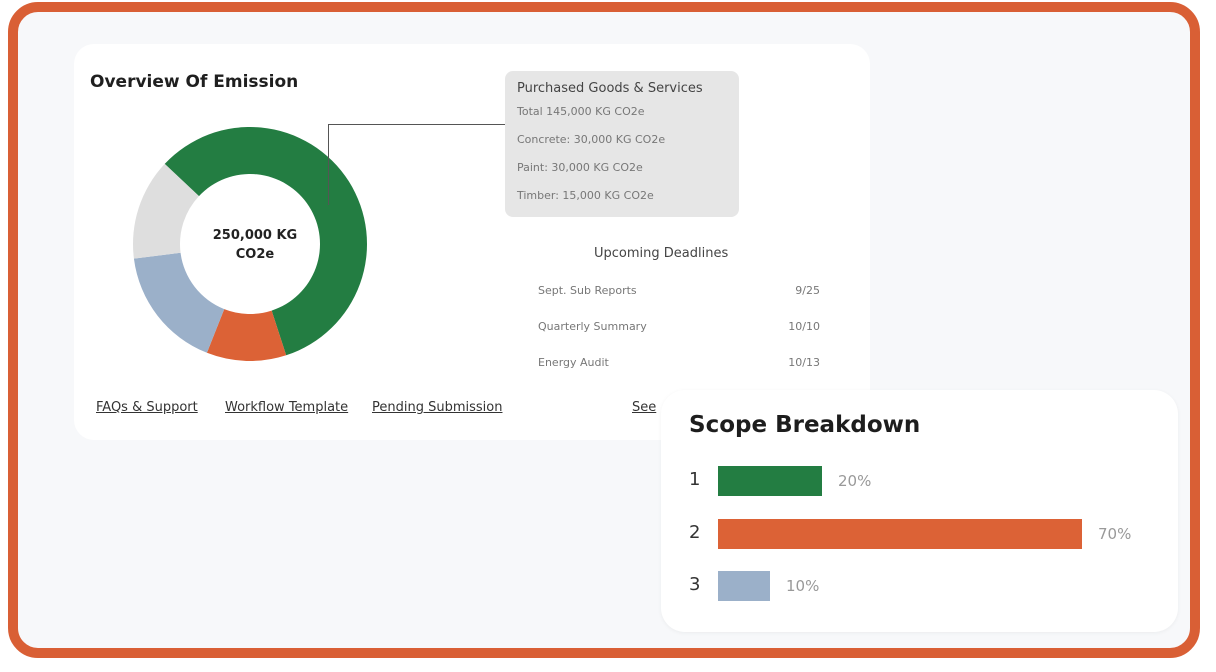 The image size is (1216, 672). What do you see at coordinates (194, 82) in the screenshot?
I see `overview-title: Overview Of Emission` at bounding box center [194, 82].